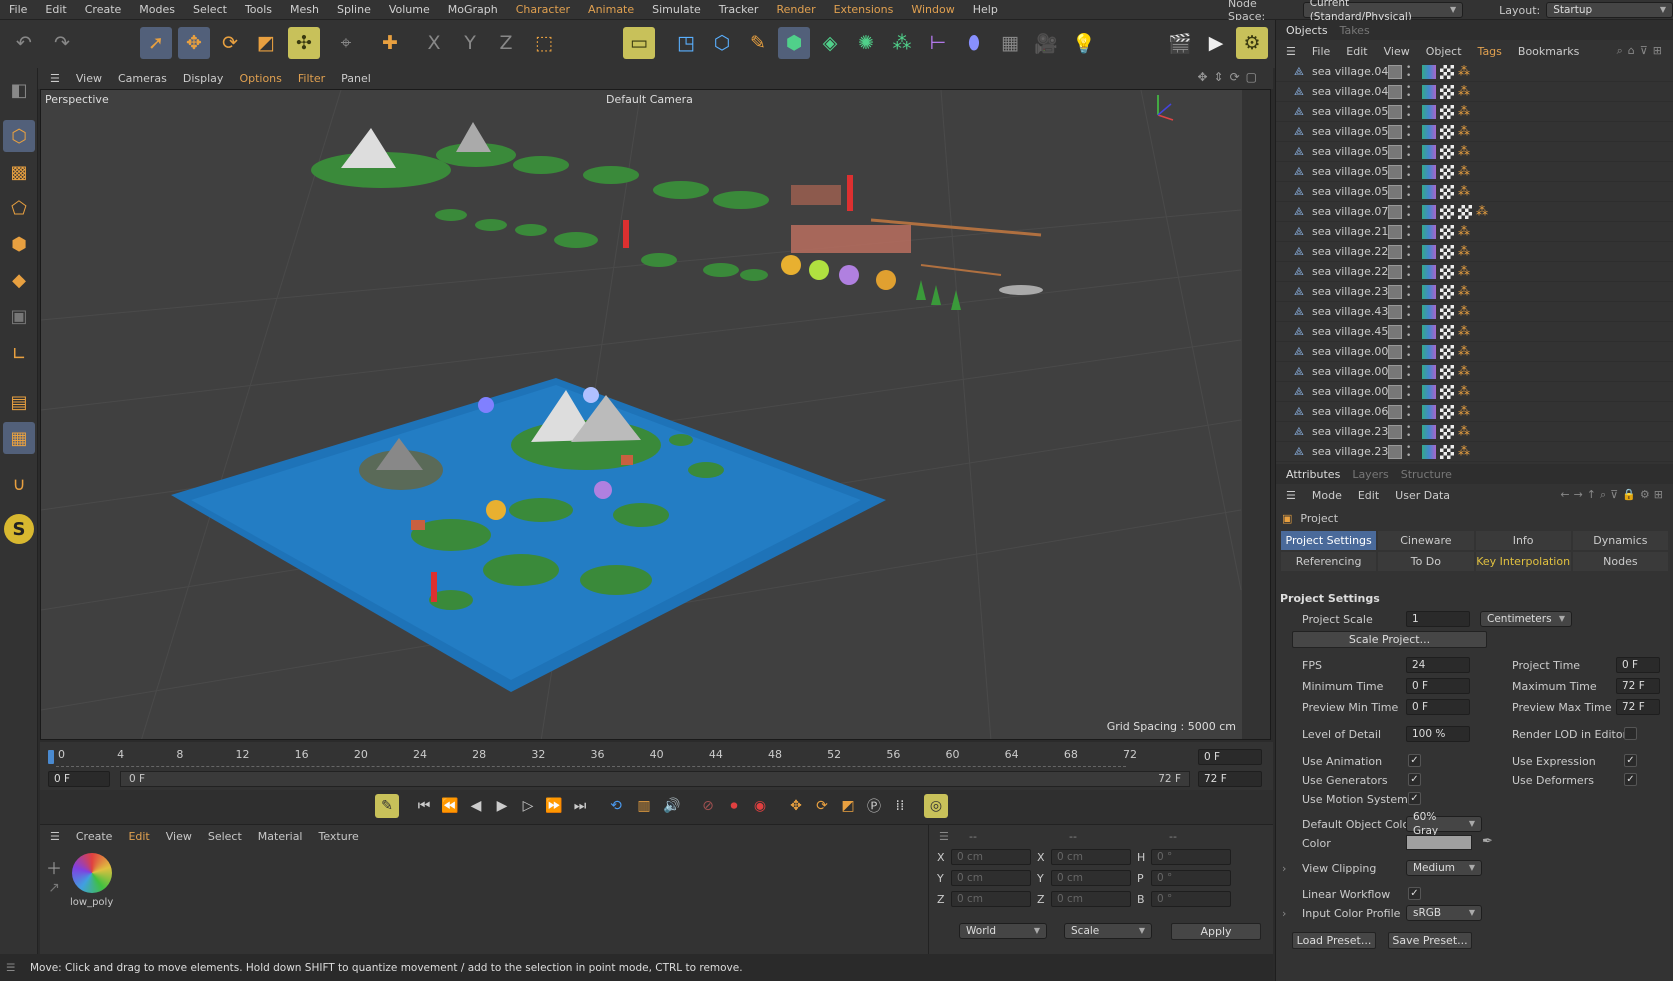 The height and width of the screenshot is (981, 1673). What do you see at coordinates (1397, 51) in the screenshot?
I see `obj-menu-view: View` at bounding box center [1397, 51].